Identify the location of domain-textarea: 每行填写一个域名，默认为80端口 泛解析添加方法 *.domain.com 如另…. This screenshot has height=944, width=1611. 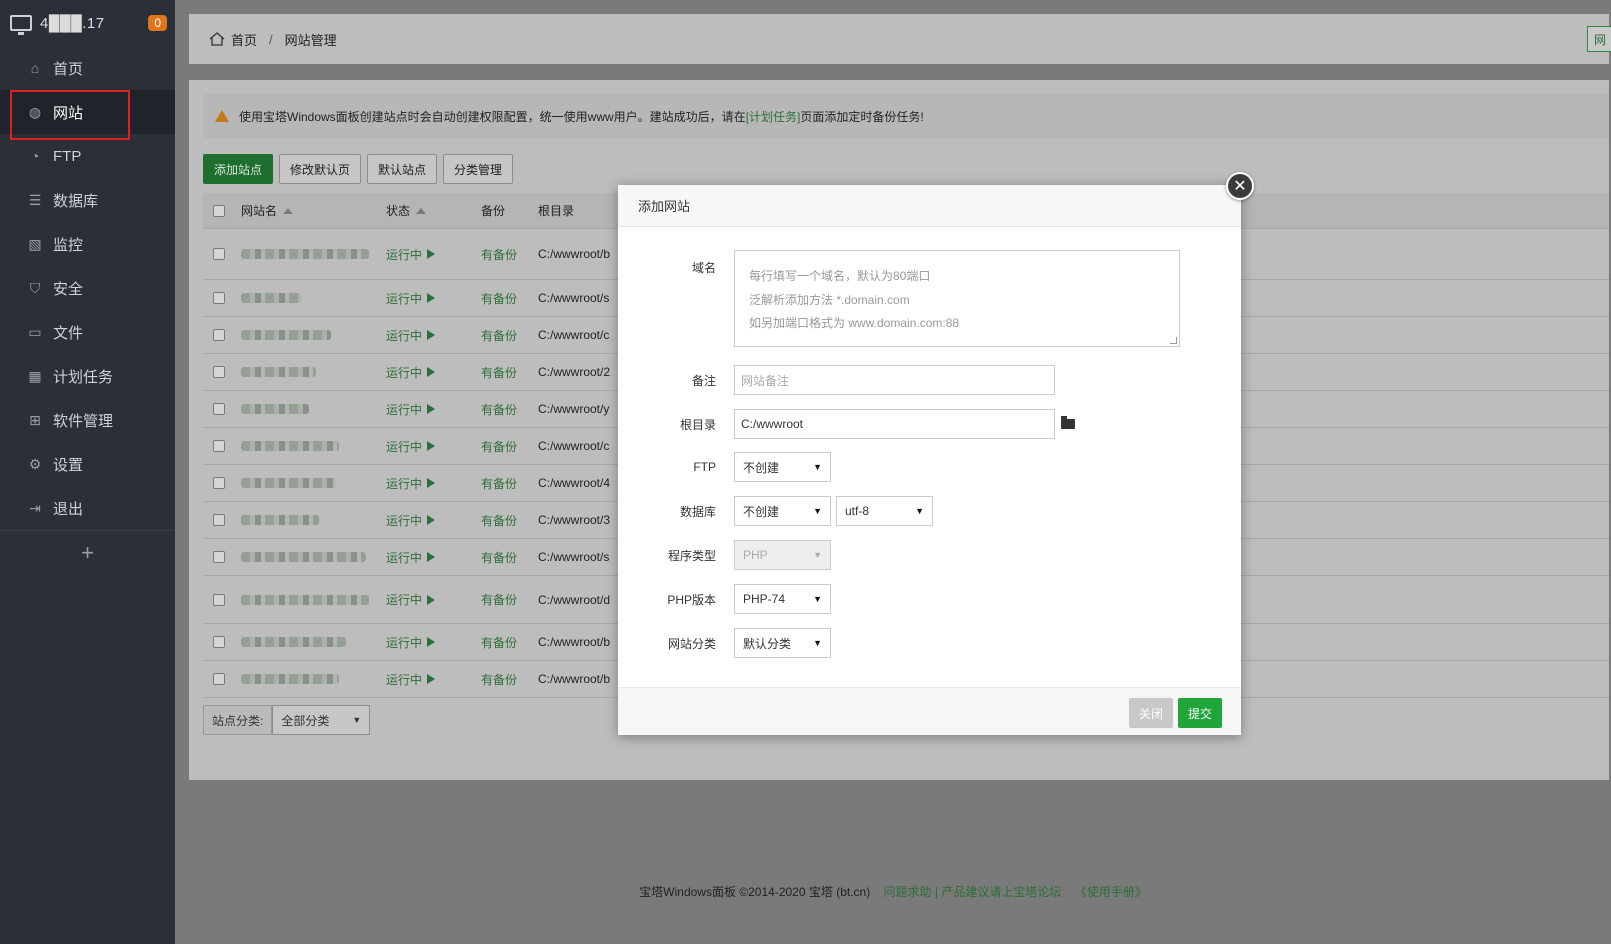
(957, 298).